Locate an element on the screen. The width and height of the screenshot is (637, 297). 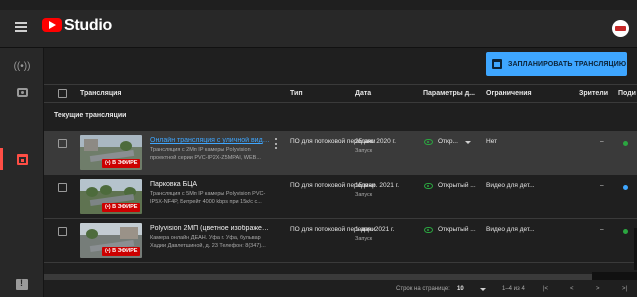
select-all-checkbox is located at coordinates (62, 93).